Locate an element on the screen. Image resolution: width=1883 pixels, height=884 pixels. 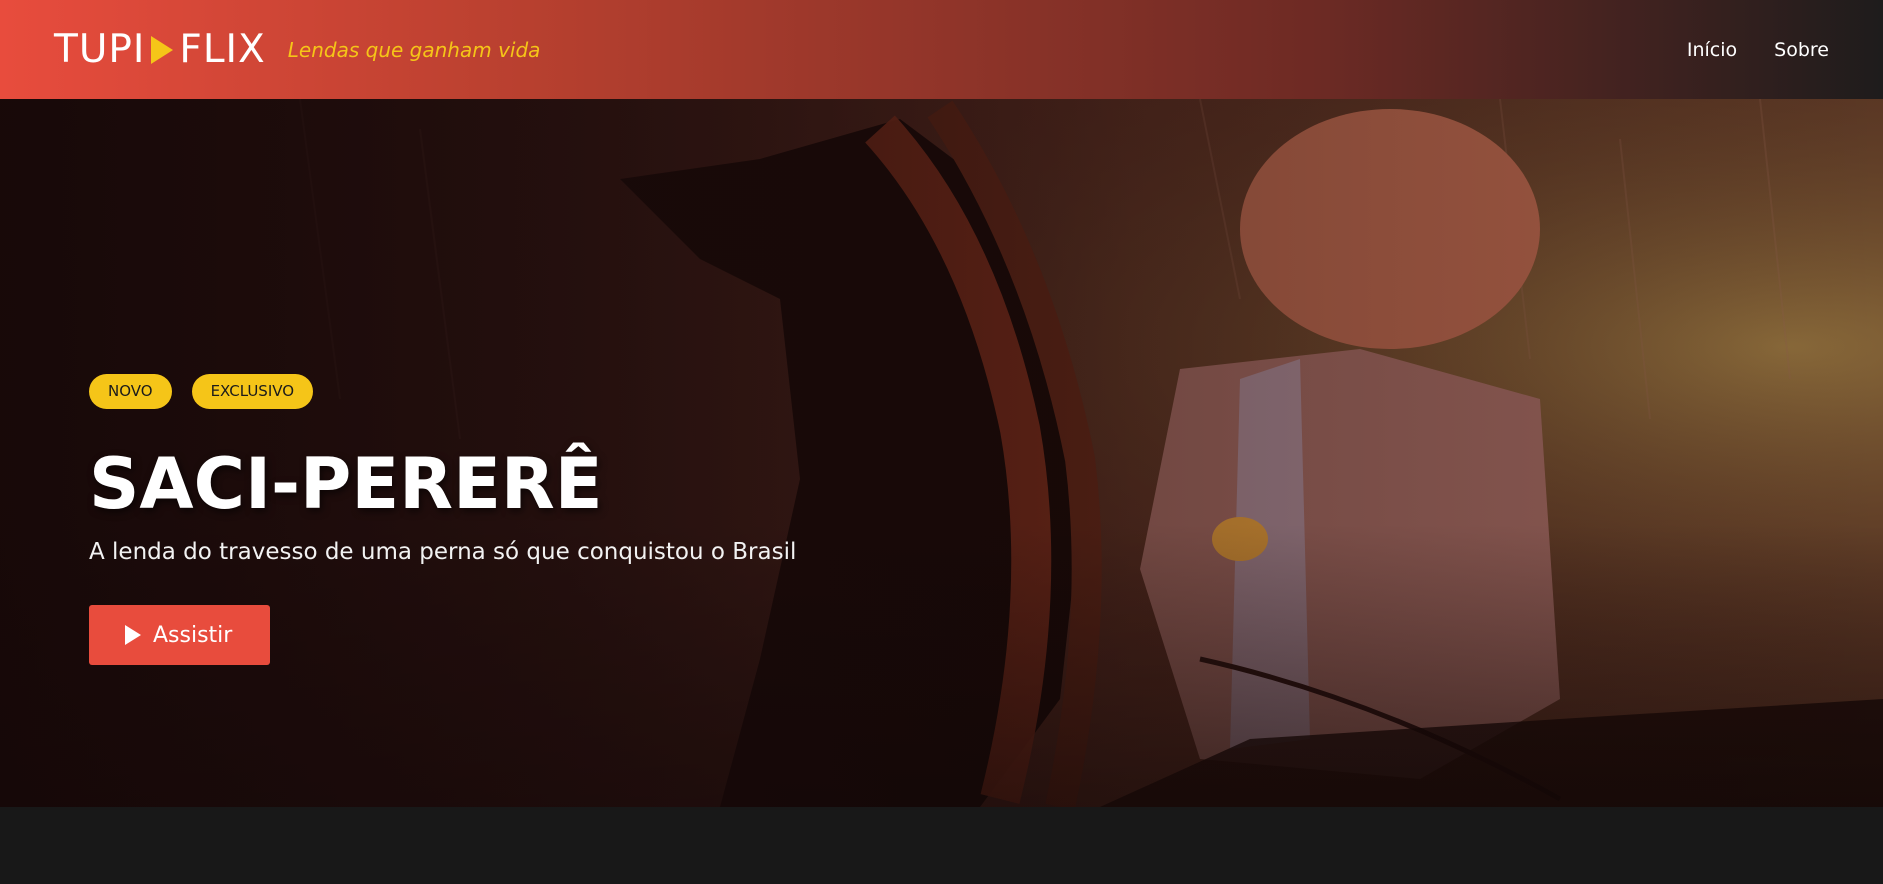
main-nav: Início Sobre is located at coordinates (1758, 50).